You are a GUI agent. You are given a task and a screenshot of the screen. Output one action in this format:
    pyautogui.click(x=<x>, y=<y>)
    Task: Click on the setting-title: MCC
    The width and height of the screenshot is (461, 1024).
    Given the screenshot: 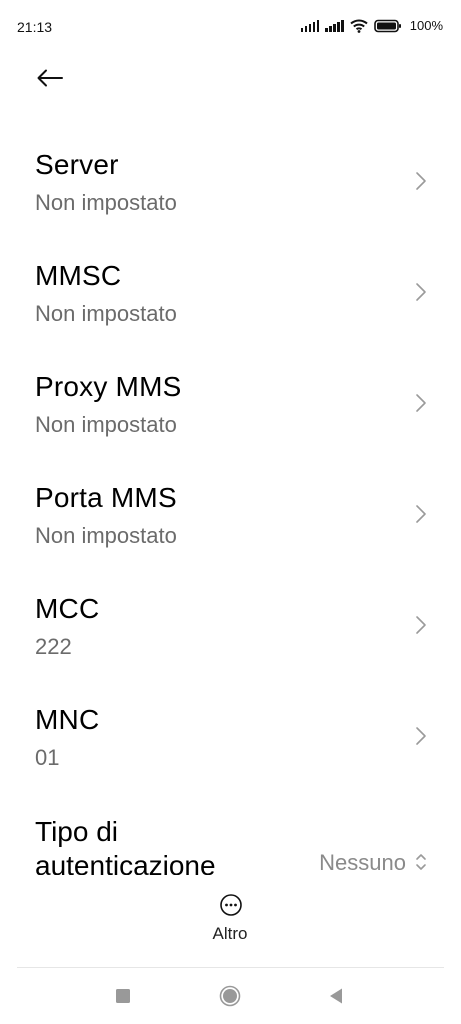 What is the action you would take?
    pyautogui.click(x=67, y=608)
    